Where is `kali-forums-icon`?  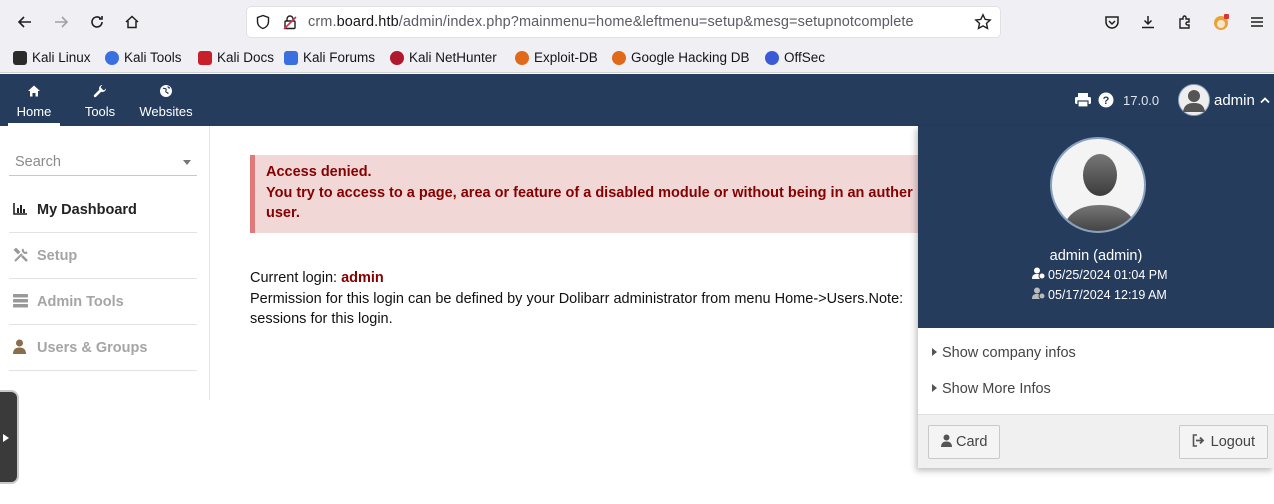 kali-forums-icon is located at coordinates (291, 57).